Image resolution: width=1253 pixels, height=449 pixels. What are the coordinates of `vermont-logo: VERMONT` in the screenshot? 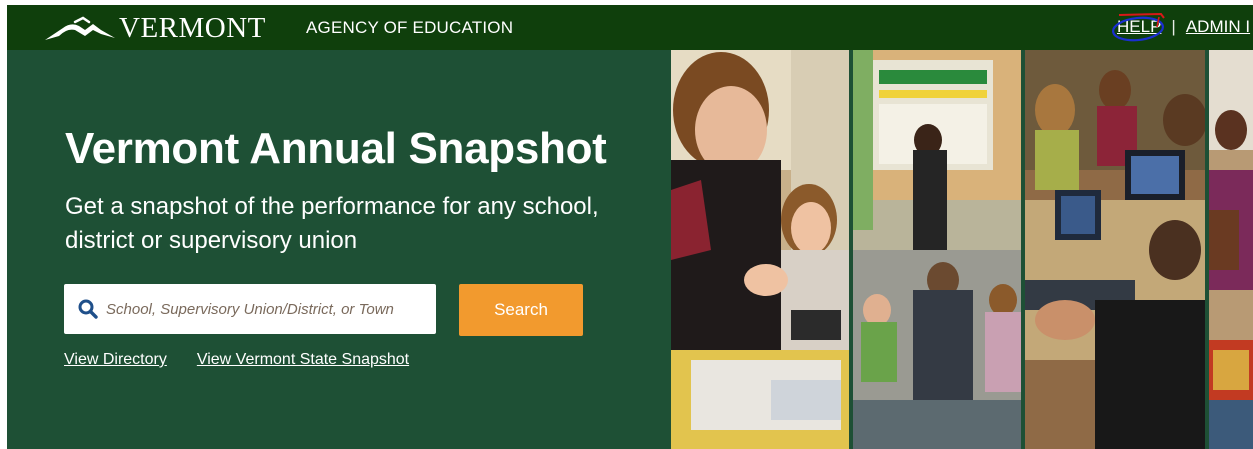 It's located at (155, 28).